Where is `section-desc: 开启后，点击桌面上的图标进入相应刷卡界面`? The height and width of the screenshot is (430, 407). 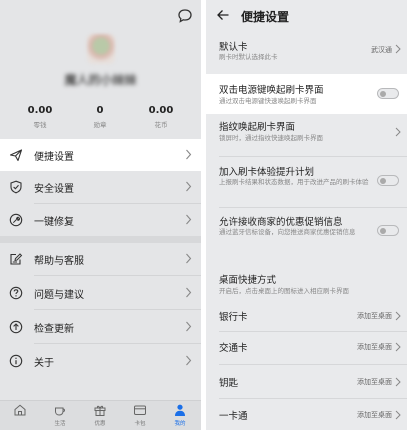
section-desc: 开启后，点击桌面上的图标进入相应刷卡界面 is located at coordinates (284, 291).